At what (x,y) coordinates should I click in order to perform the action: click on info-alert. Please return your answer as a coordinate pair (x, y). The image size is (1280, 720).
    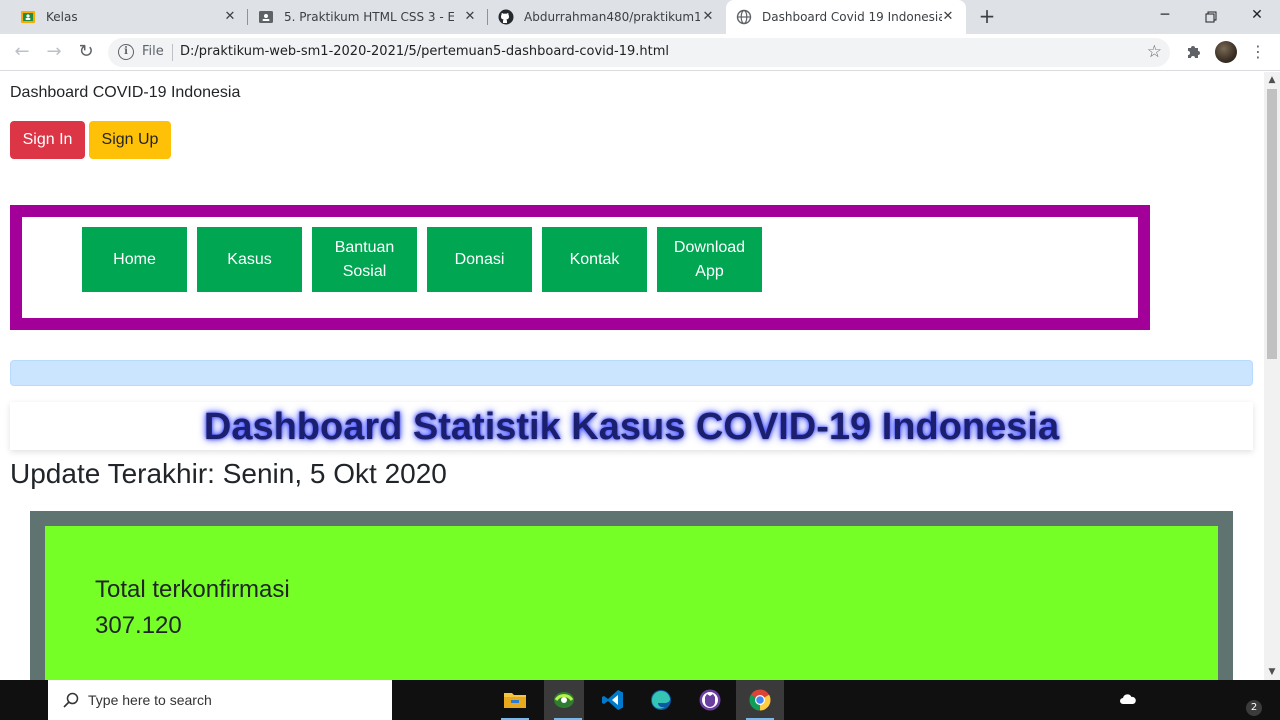
    Looking at the image, I should click on (631, 373).